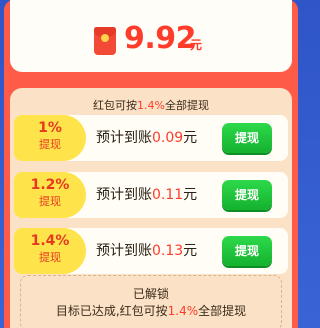 This screenshot has width=320, height=328. I want to click on tier-tag: 1% 提现, so click(50, 138).